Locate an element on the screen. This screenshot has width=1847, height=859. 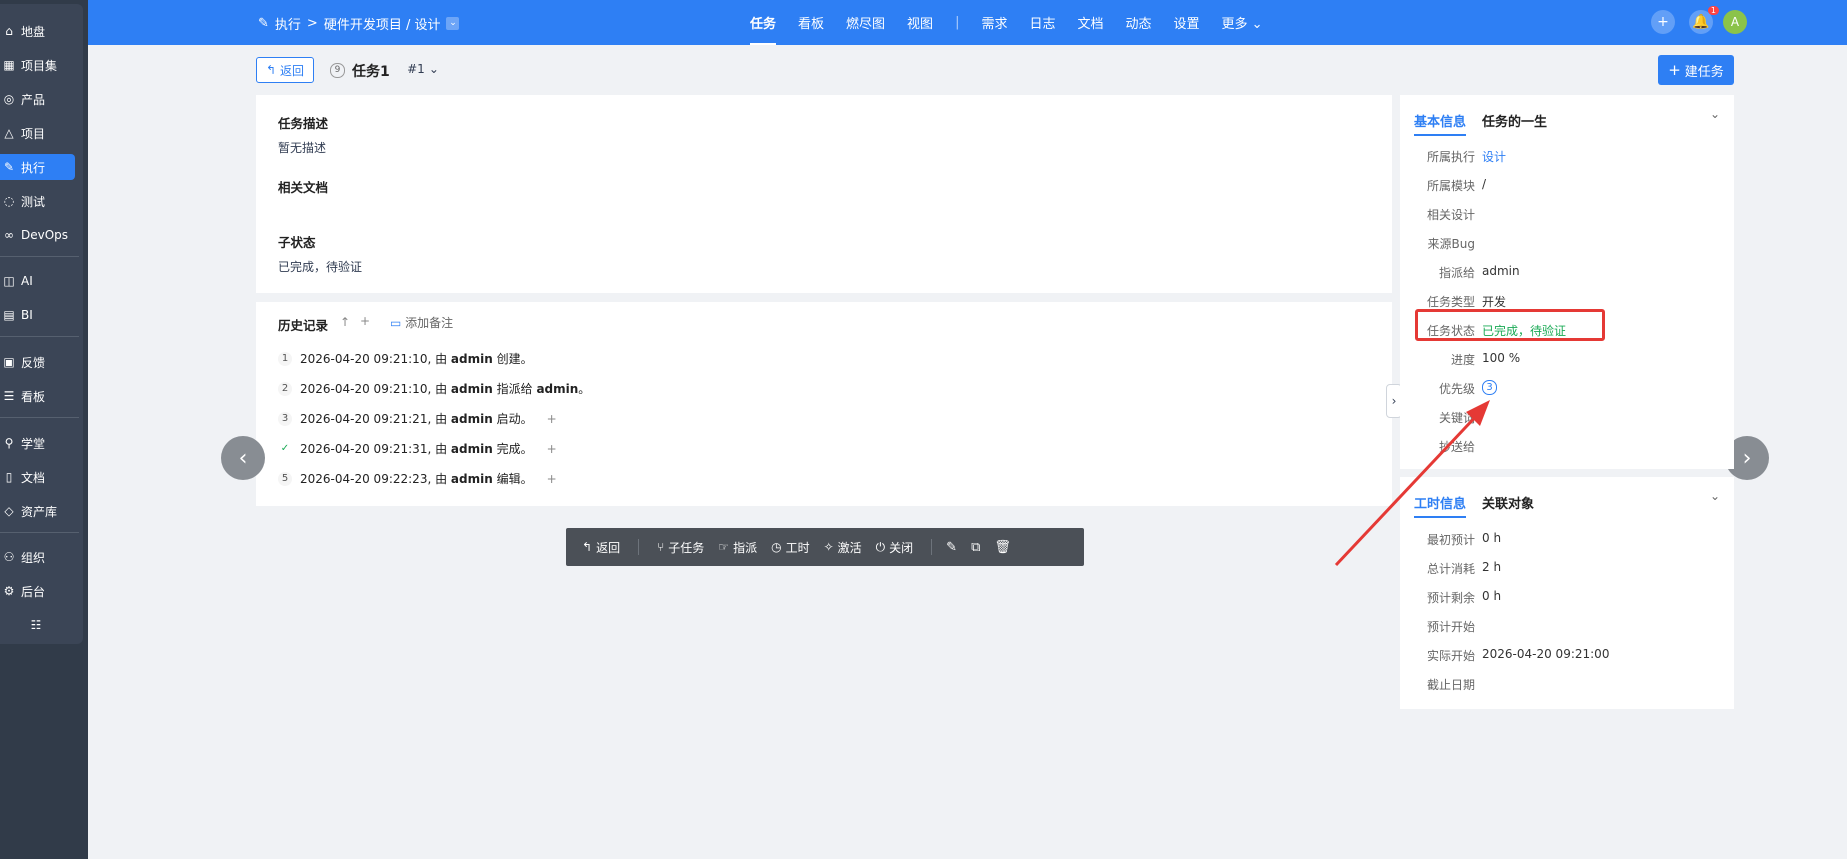
history-row: ✓ 2026-04-20 09:21:31, 由 admin 完成。 + is located at coordinates (417, 448).